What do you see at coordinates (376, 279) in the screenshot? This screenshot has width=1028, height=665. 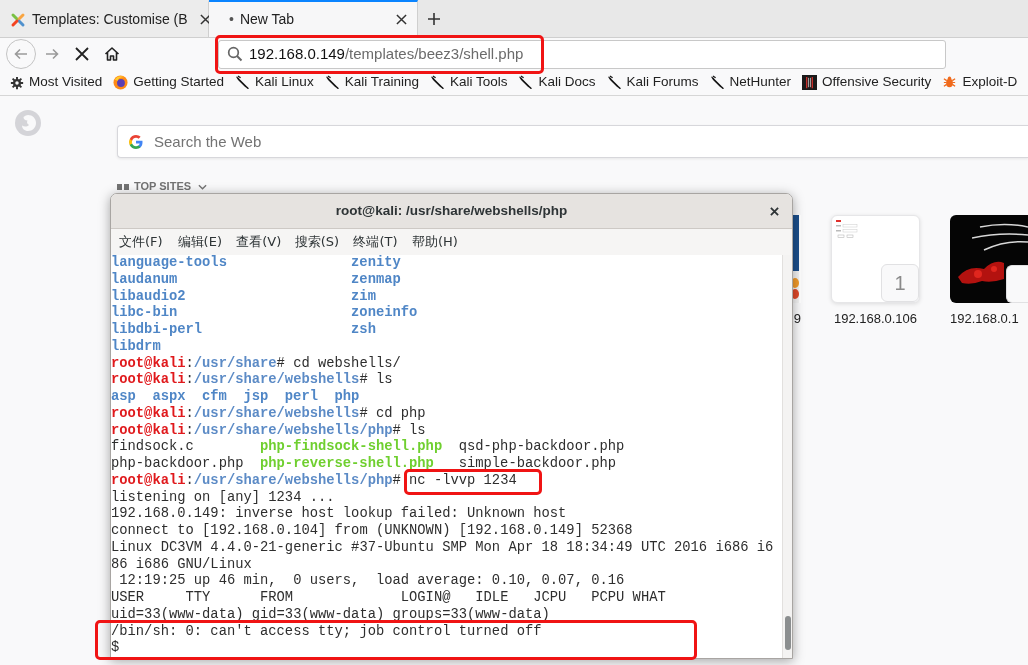 I see `directory-name: zenmap` at bounding box center [376, 279].